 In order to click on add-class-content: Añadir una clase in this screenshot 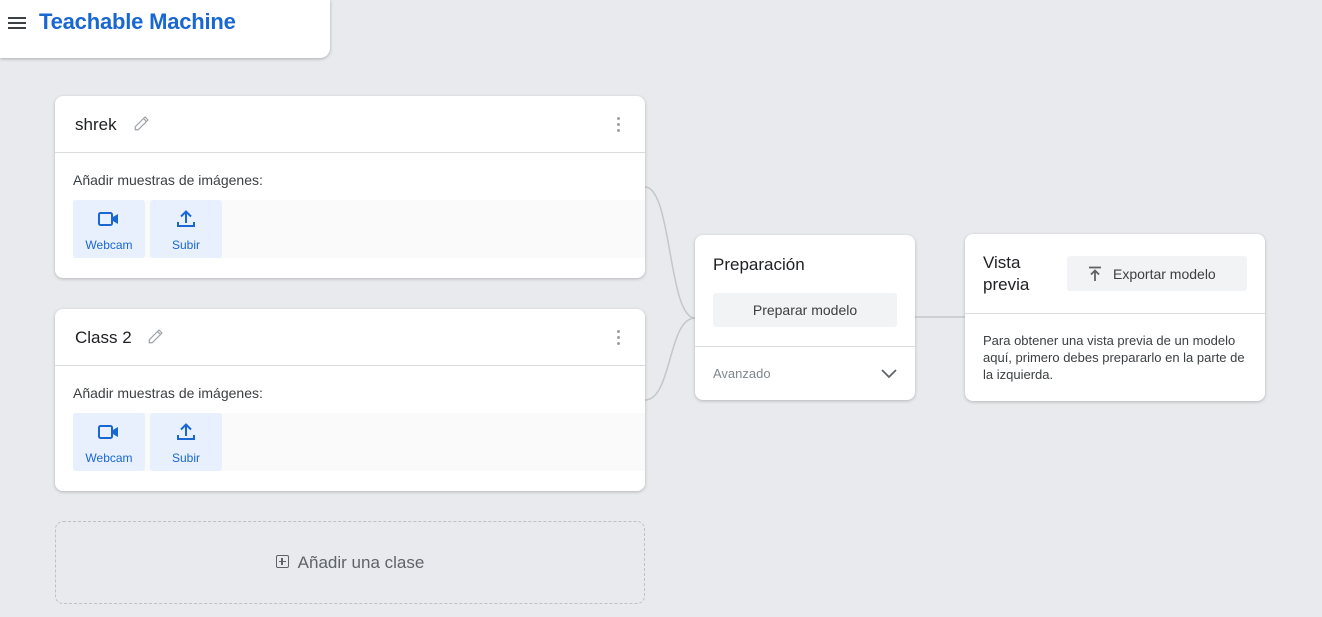, I will do `click(350, 563)`.